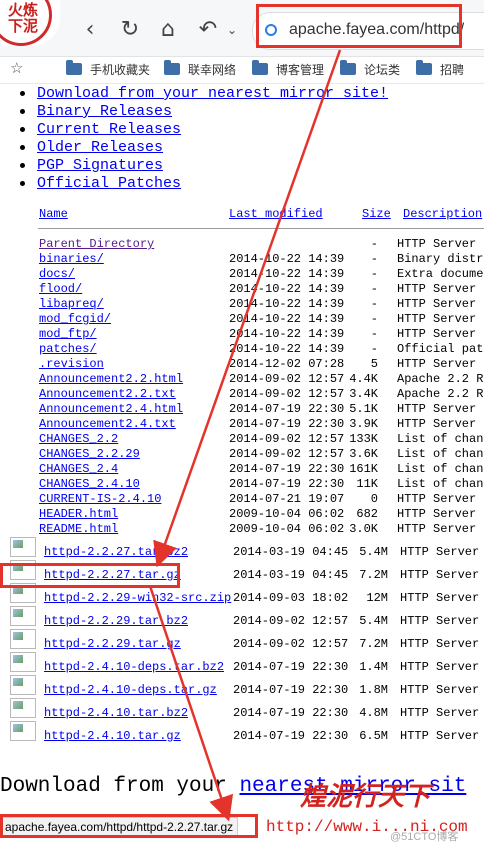  Describe the element at coordinates (212, 93) in the screenshot. I see `mirror-link: Download from your nearest mirror site!` at that location.